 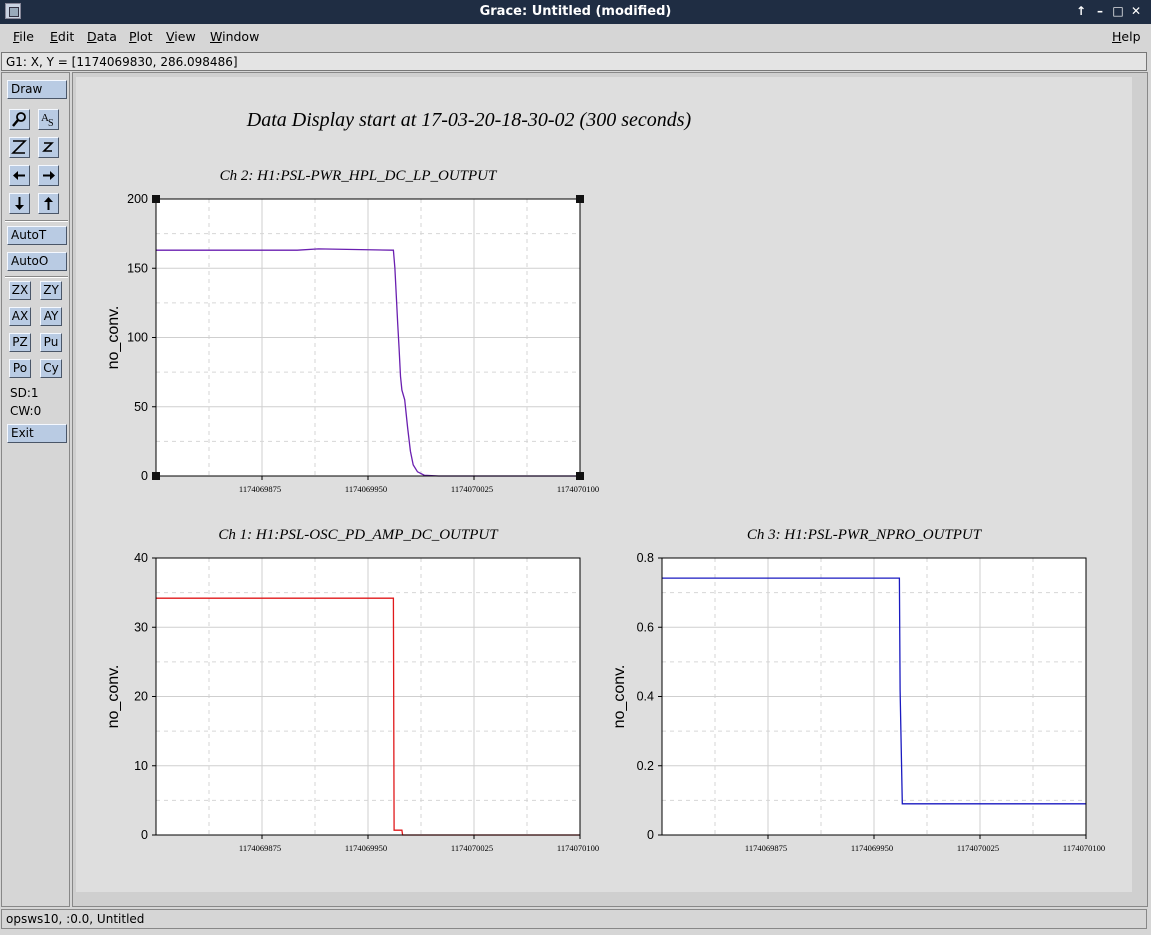 I want to click on menu-help: Help, so click(x=1126, y=36).